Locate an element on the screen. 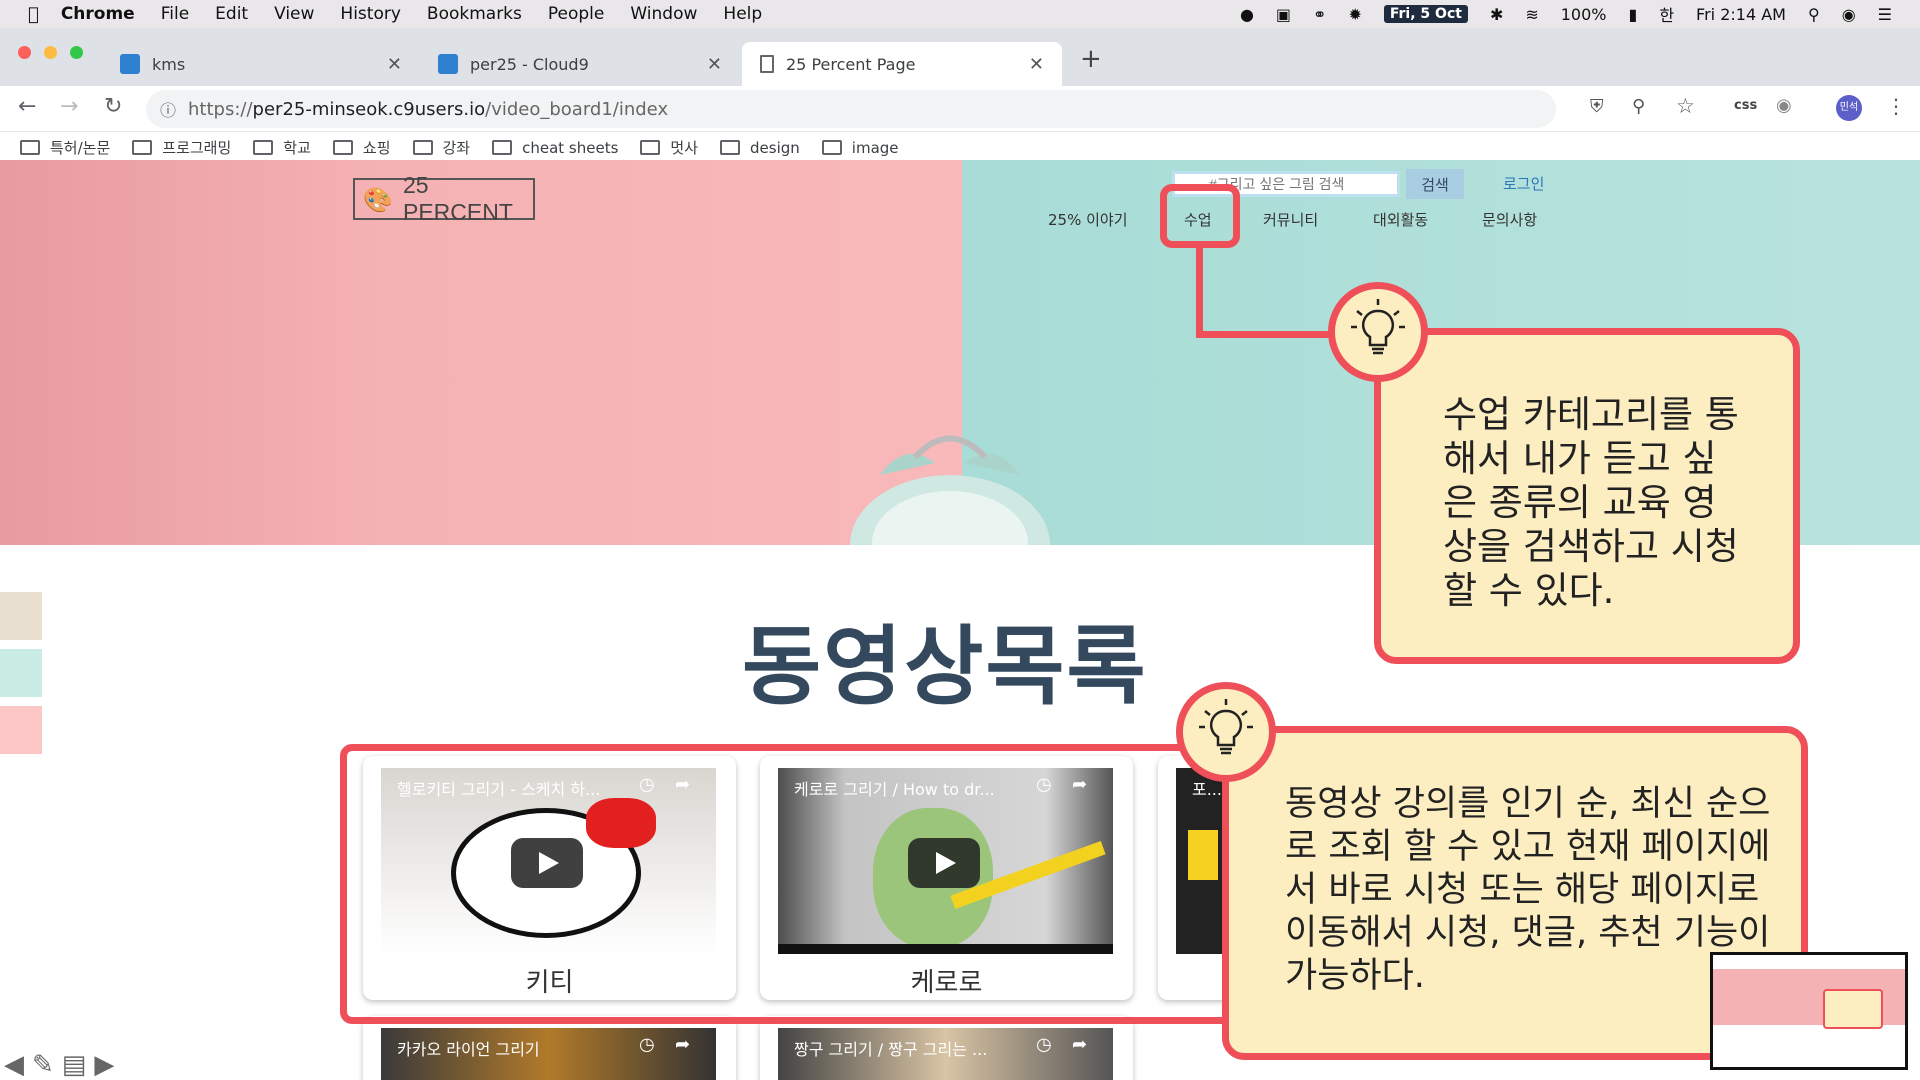 The height and width of the screenshot is (1080, 1920). wifi-icon: ≋ is located at coordinates (1531, 14).